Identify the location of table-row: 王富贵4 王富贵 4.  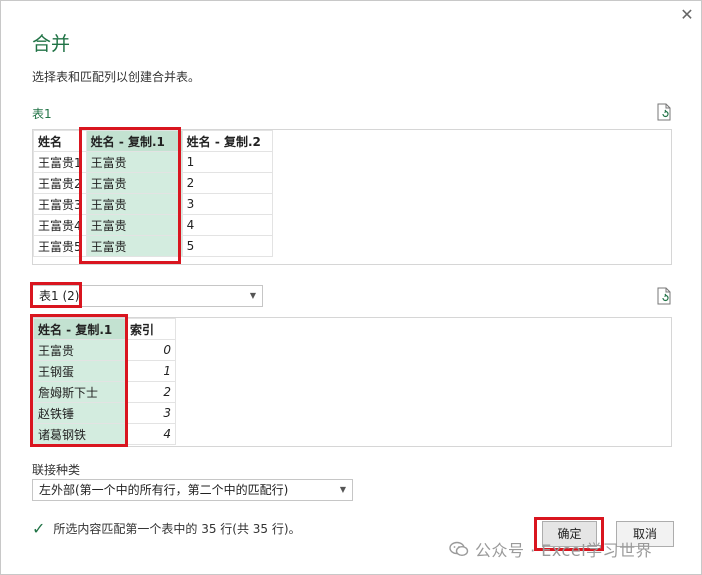
(153, 225).